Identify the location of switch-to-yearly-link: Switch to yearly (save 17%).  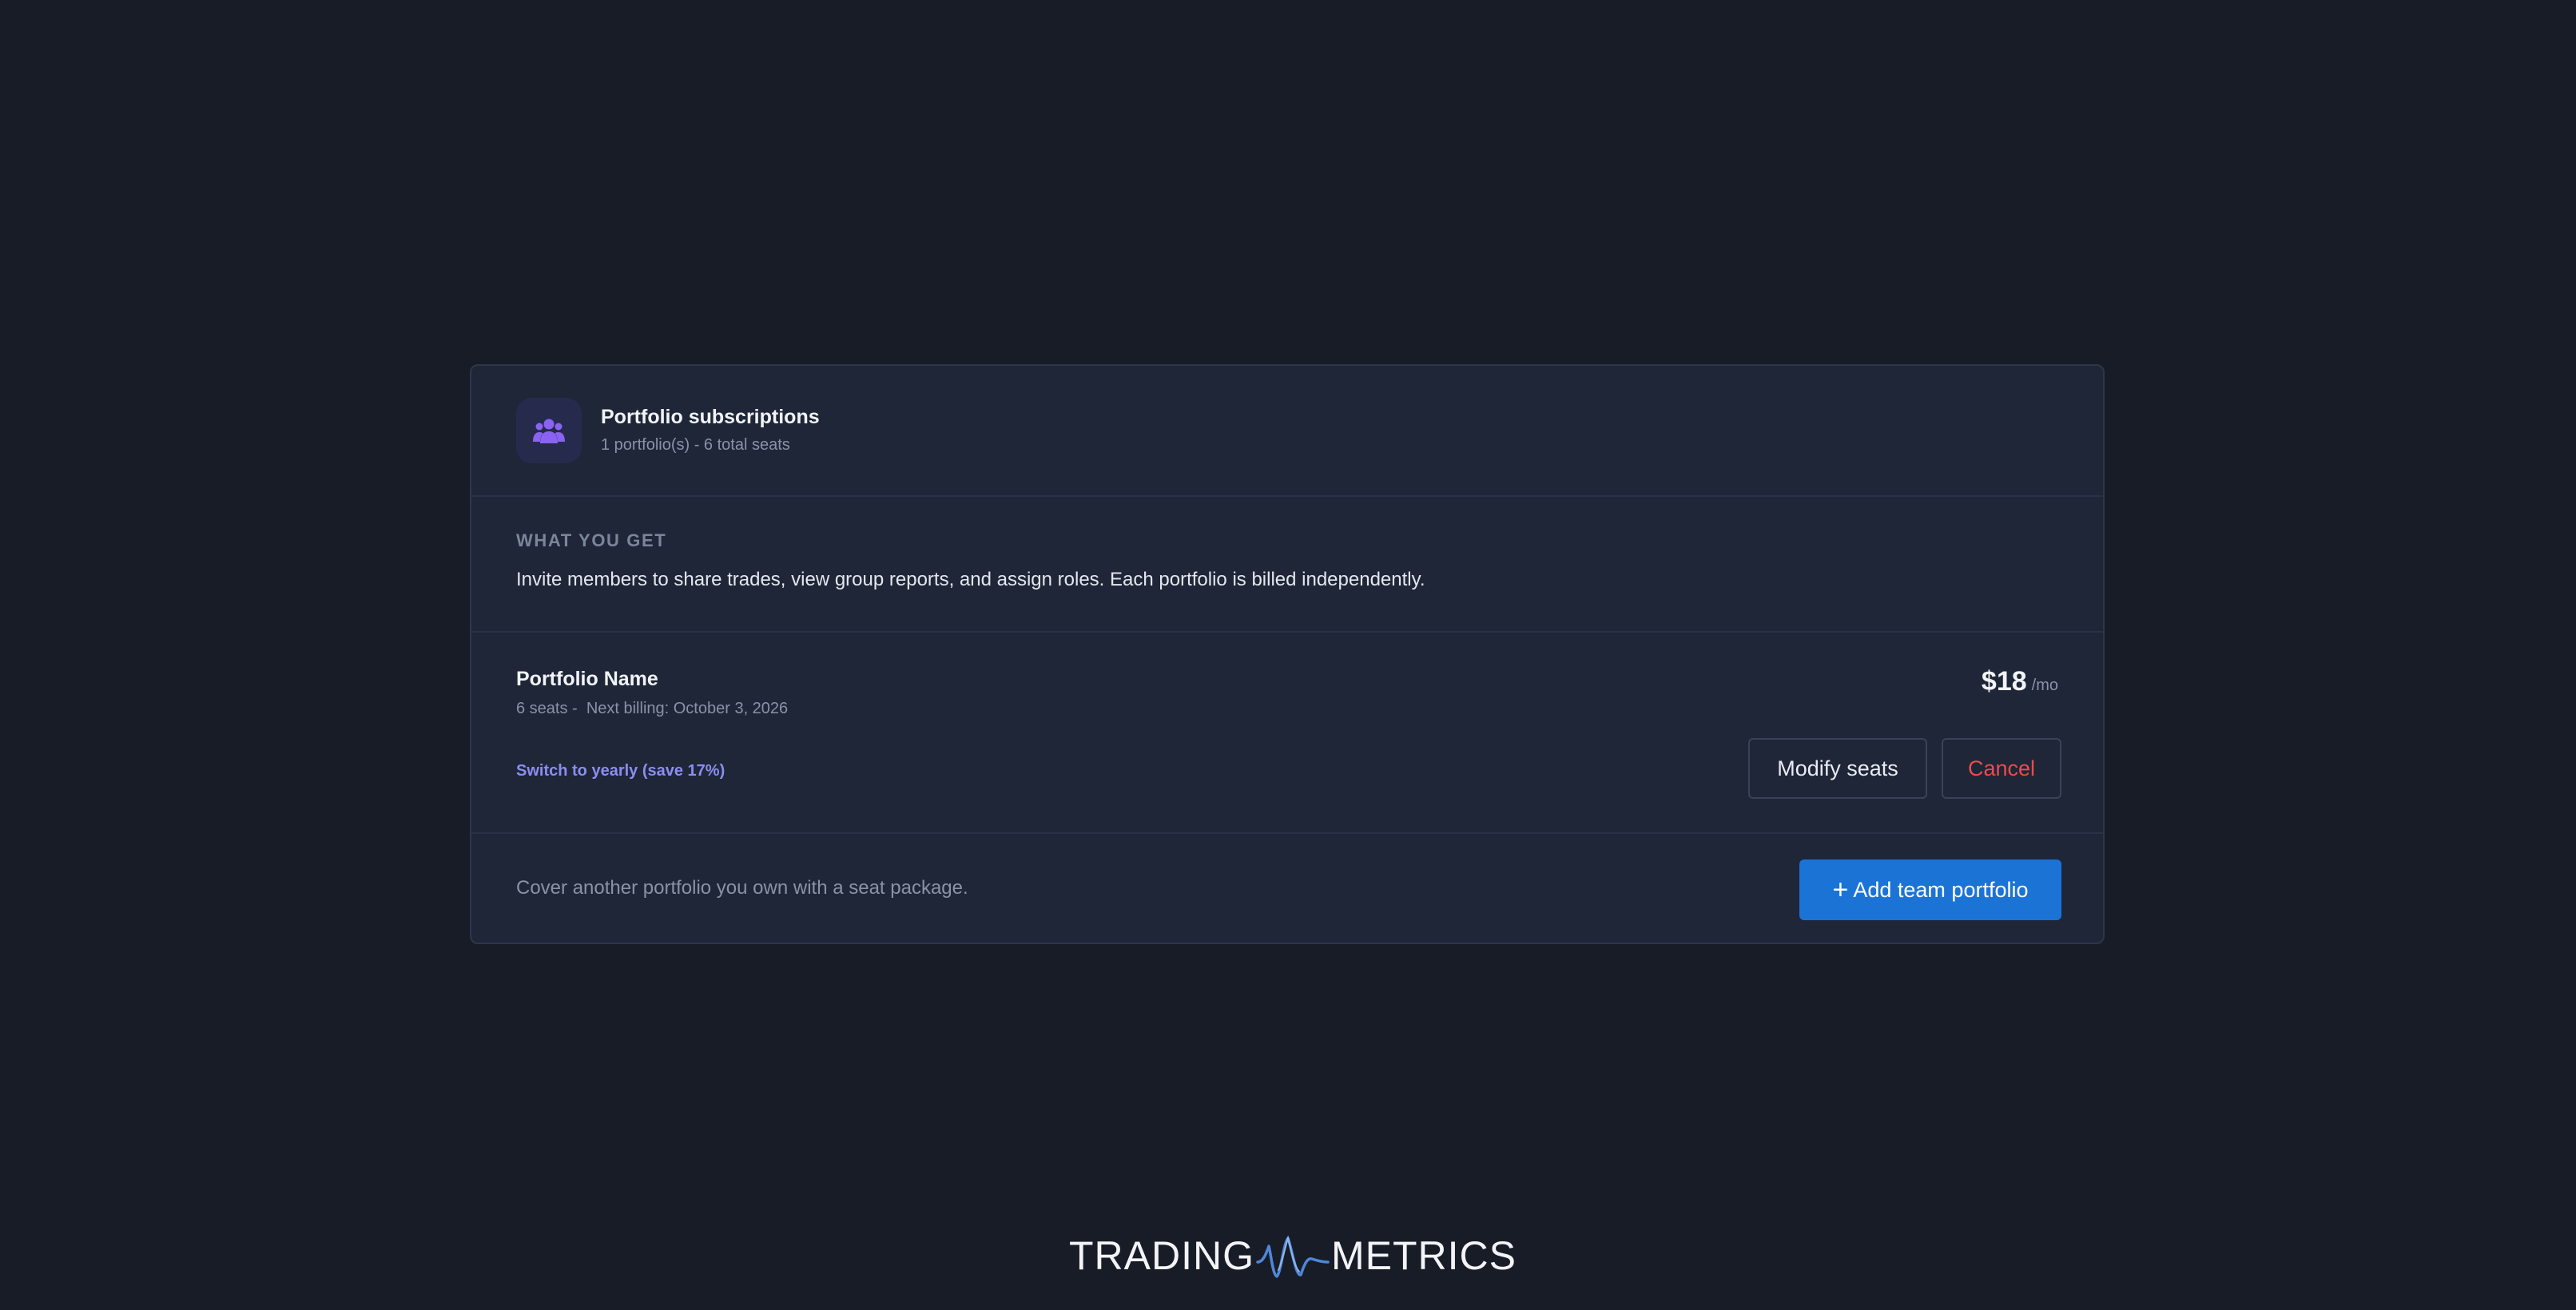
(620, 771).